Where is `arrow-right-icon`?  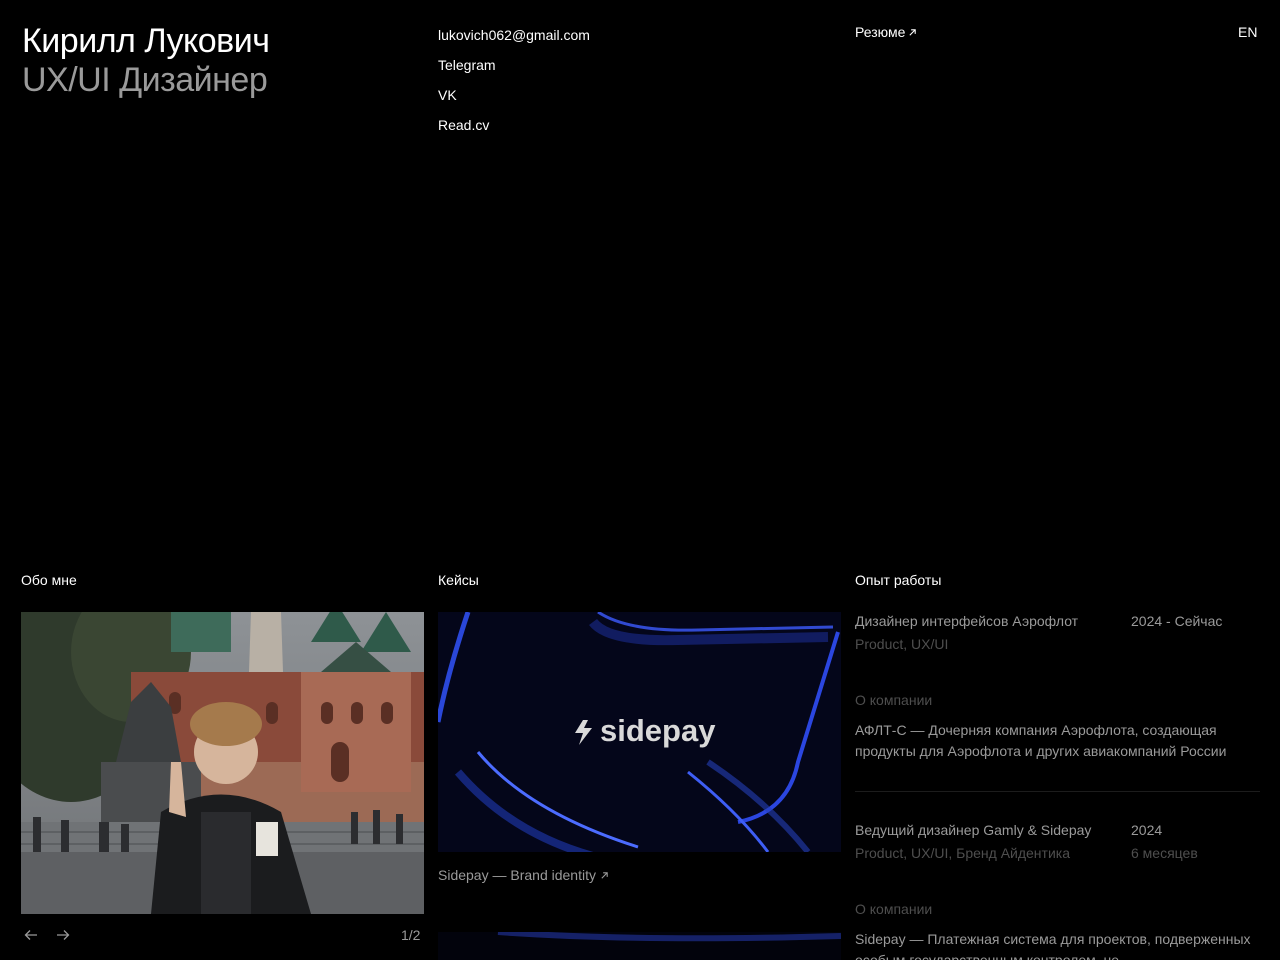
arrow-right-icon is located at coordinates (63, 935).